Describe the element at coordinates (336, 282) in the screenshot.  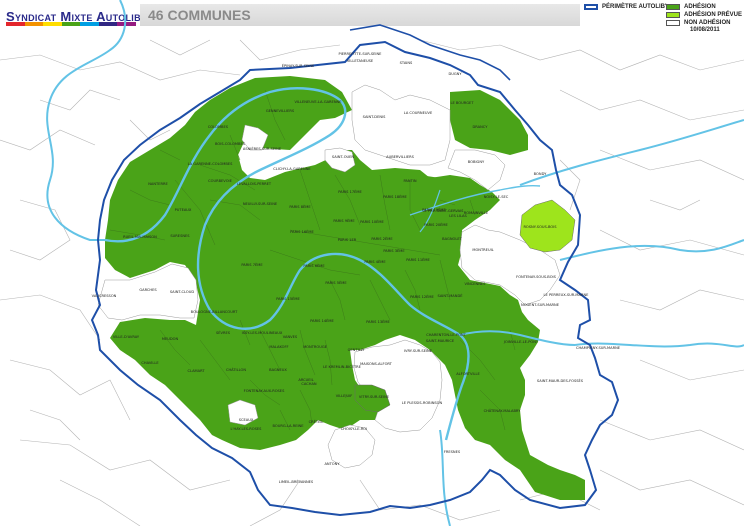
I see `commune-label: PARIS 5ÈME` at that location.